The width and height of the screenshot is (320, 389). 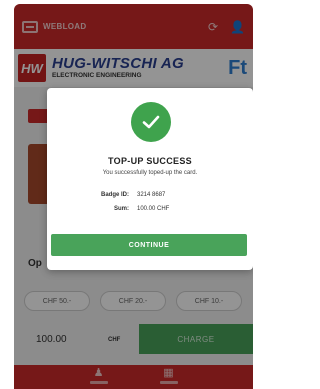 I want to click on dialog-title: TOP-UP SUCCESS, so click(x=150, y=161).